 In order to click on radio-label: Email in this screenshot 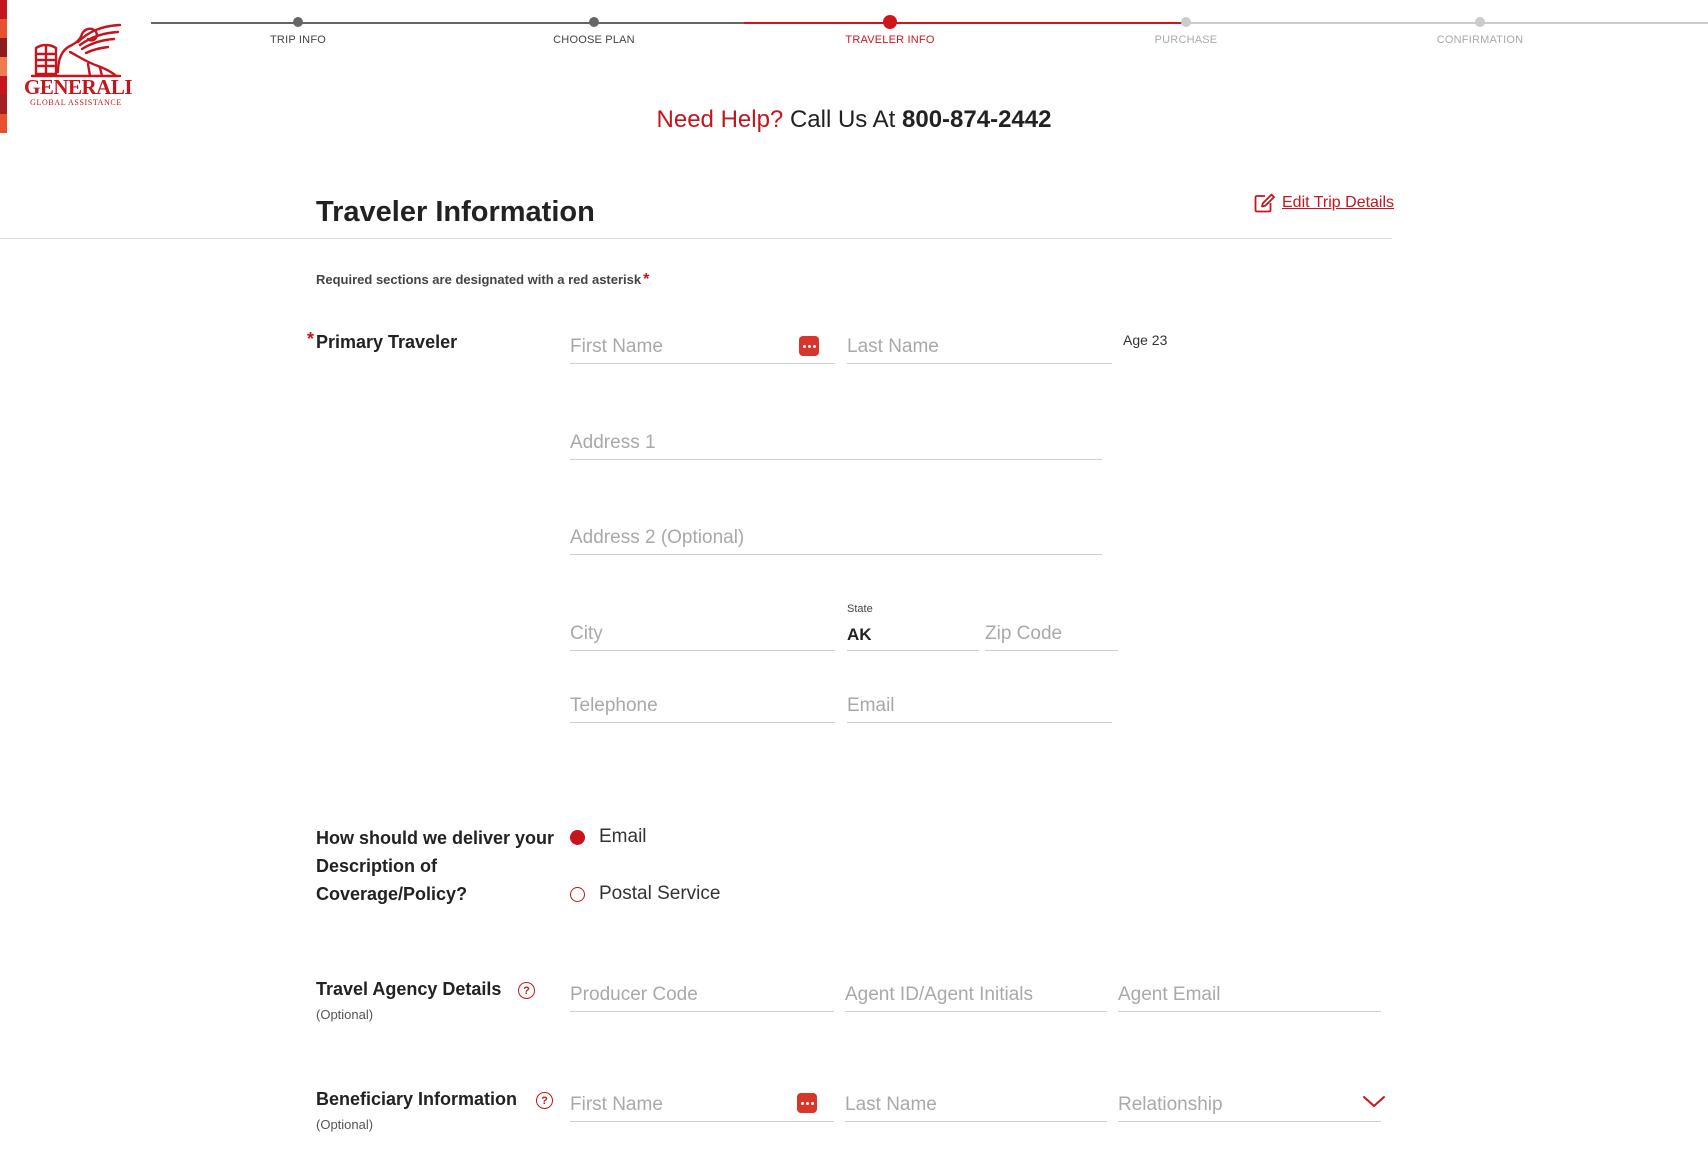, I will do `click(623, 836)`.